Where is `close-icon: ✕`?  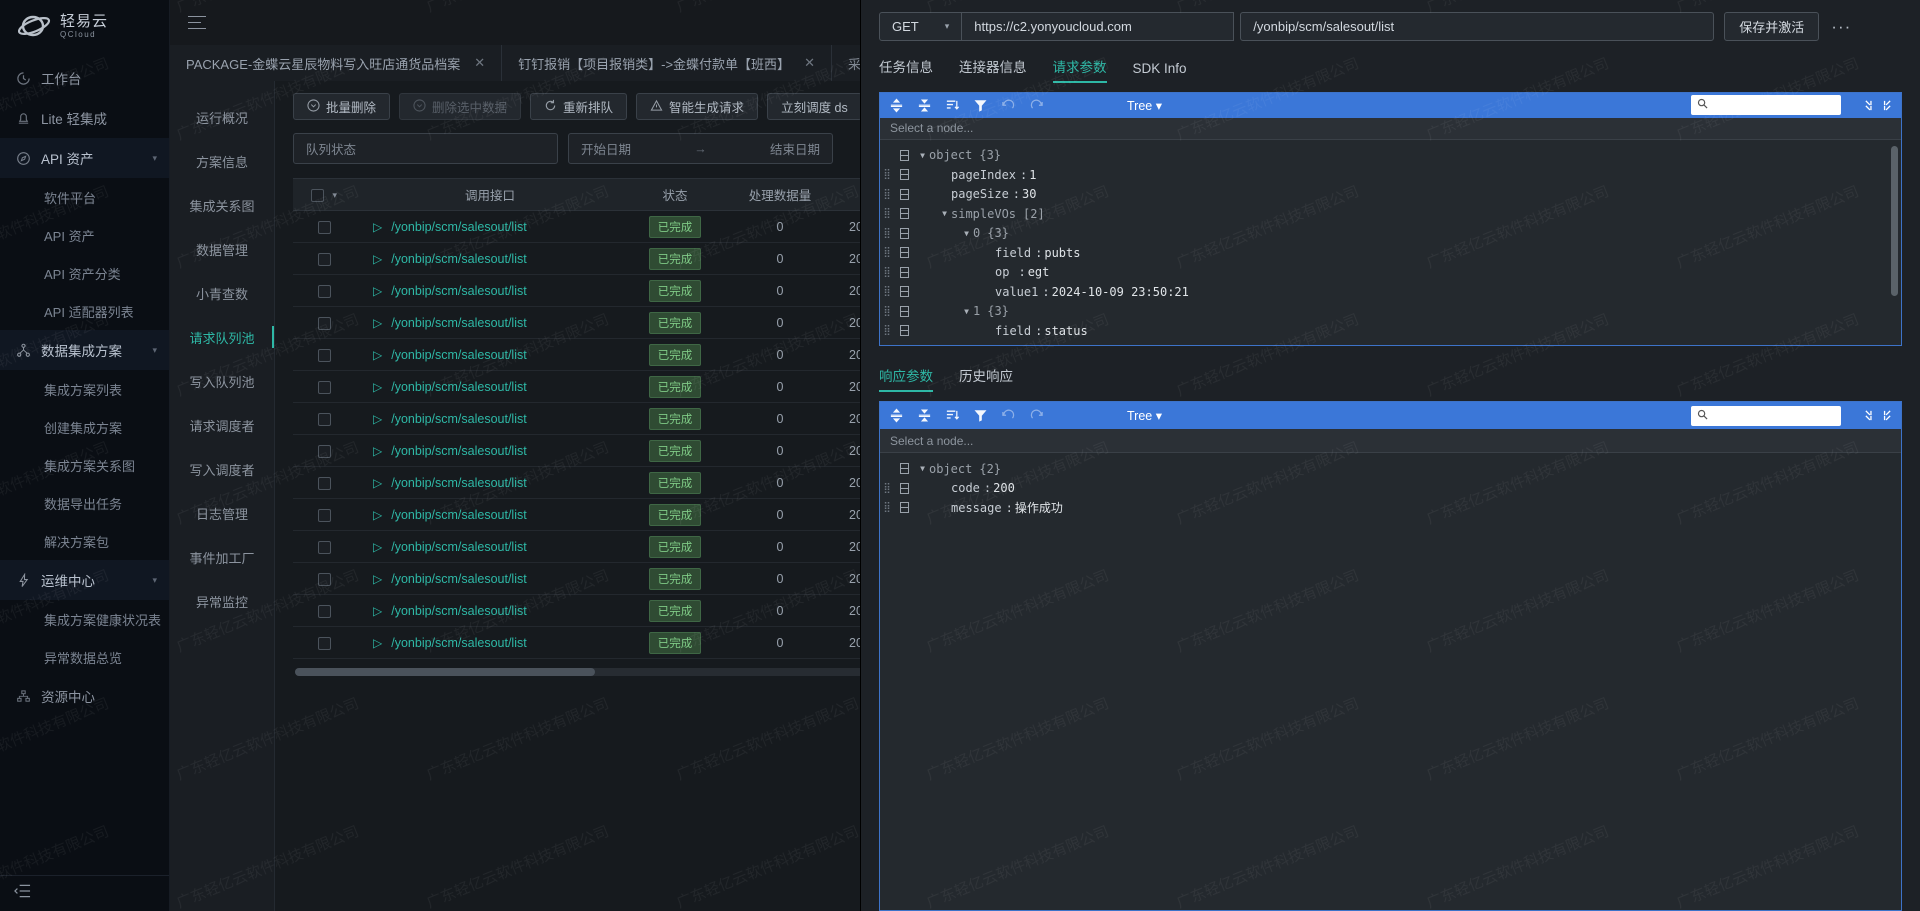
close-icon: ✕ is located at coordinates (809, 63).